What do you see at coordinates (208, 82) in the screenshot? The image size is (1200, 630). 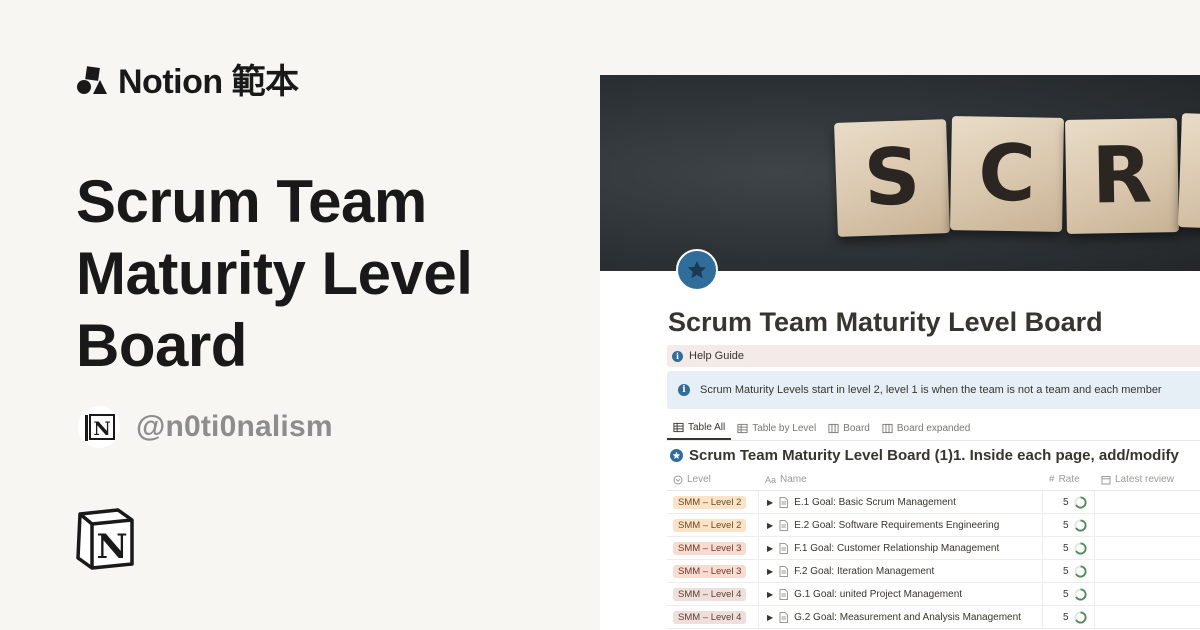 I see `brand-text: Notion 範本` at bounding box center [208, 82].